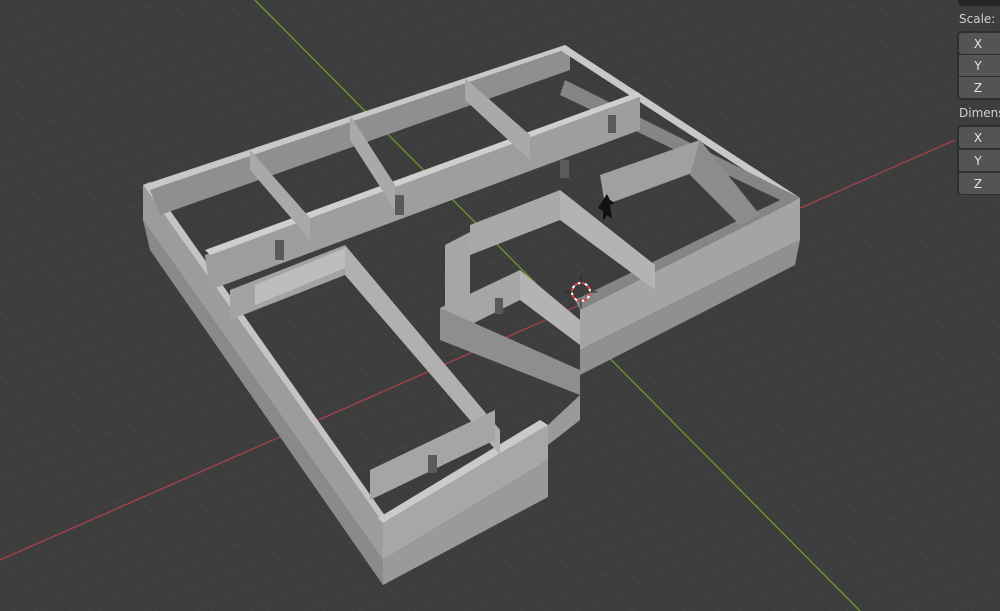 This screenshot has width=1000, height=611. Describe the element at coordinates (979, 3) in the screenshot. I see `panel-top-edge` at that location.